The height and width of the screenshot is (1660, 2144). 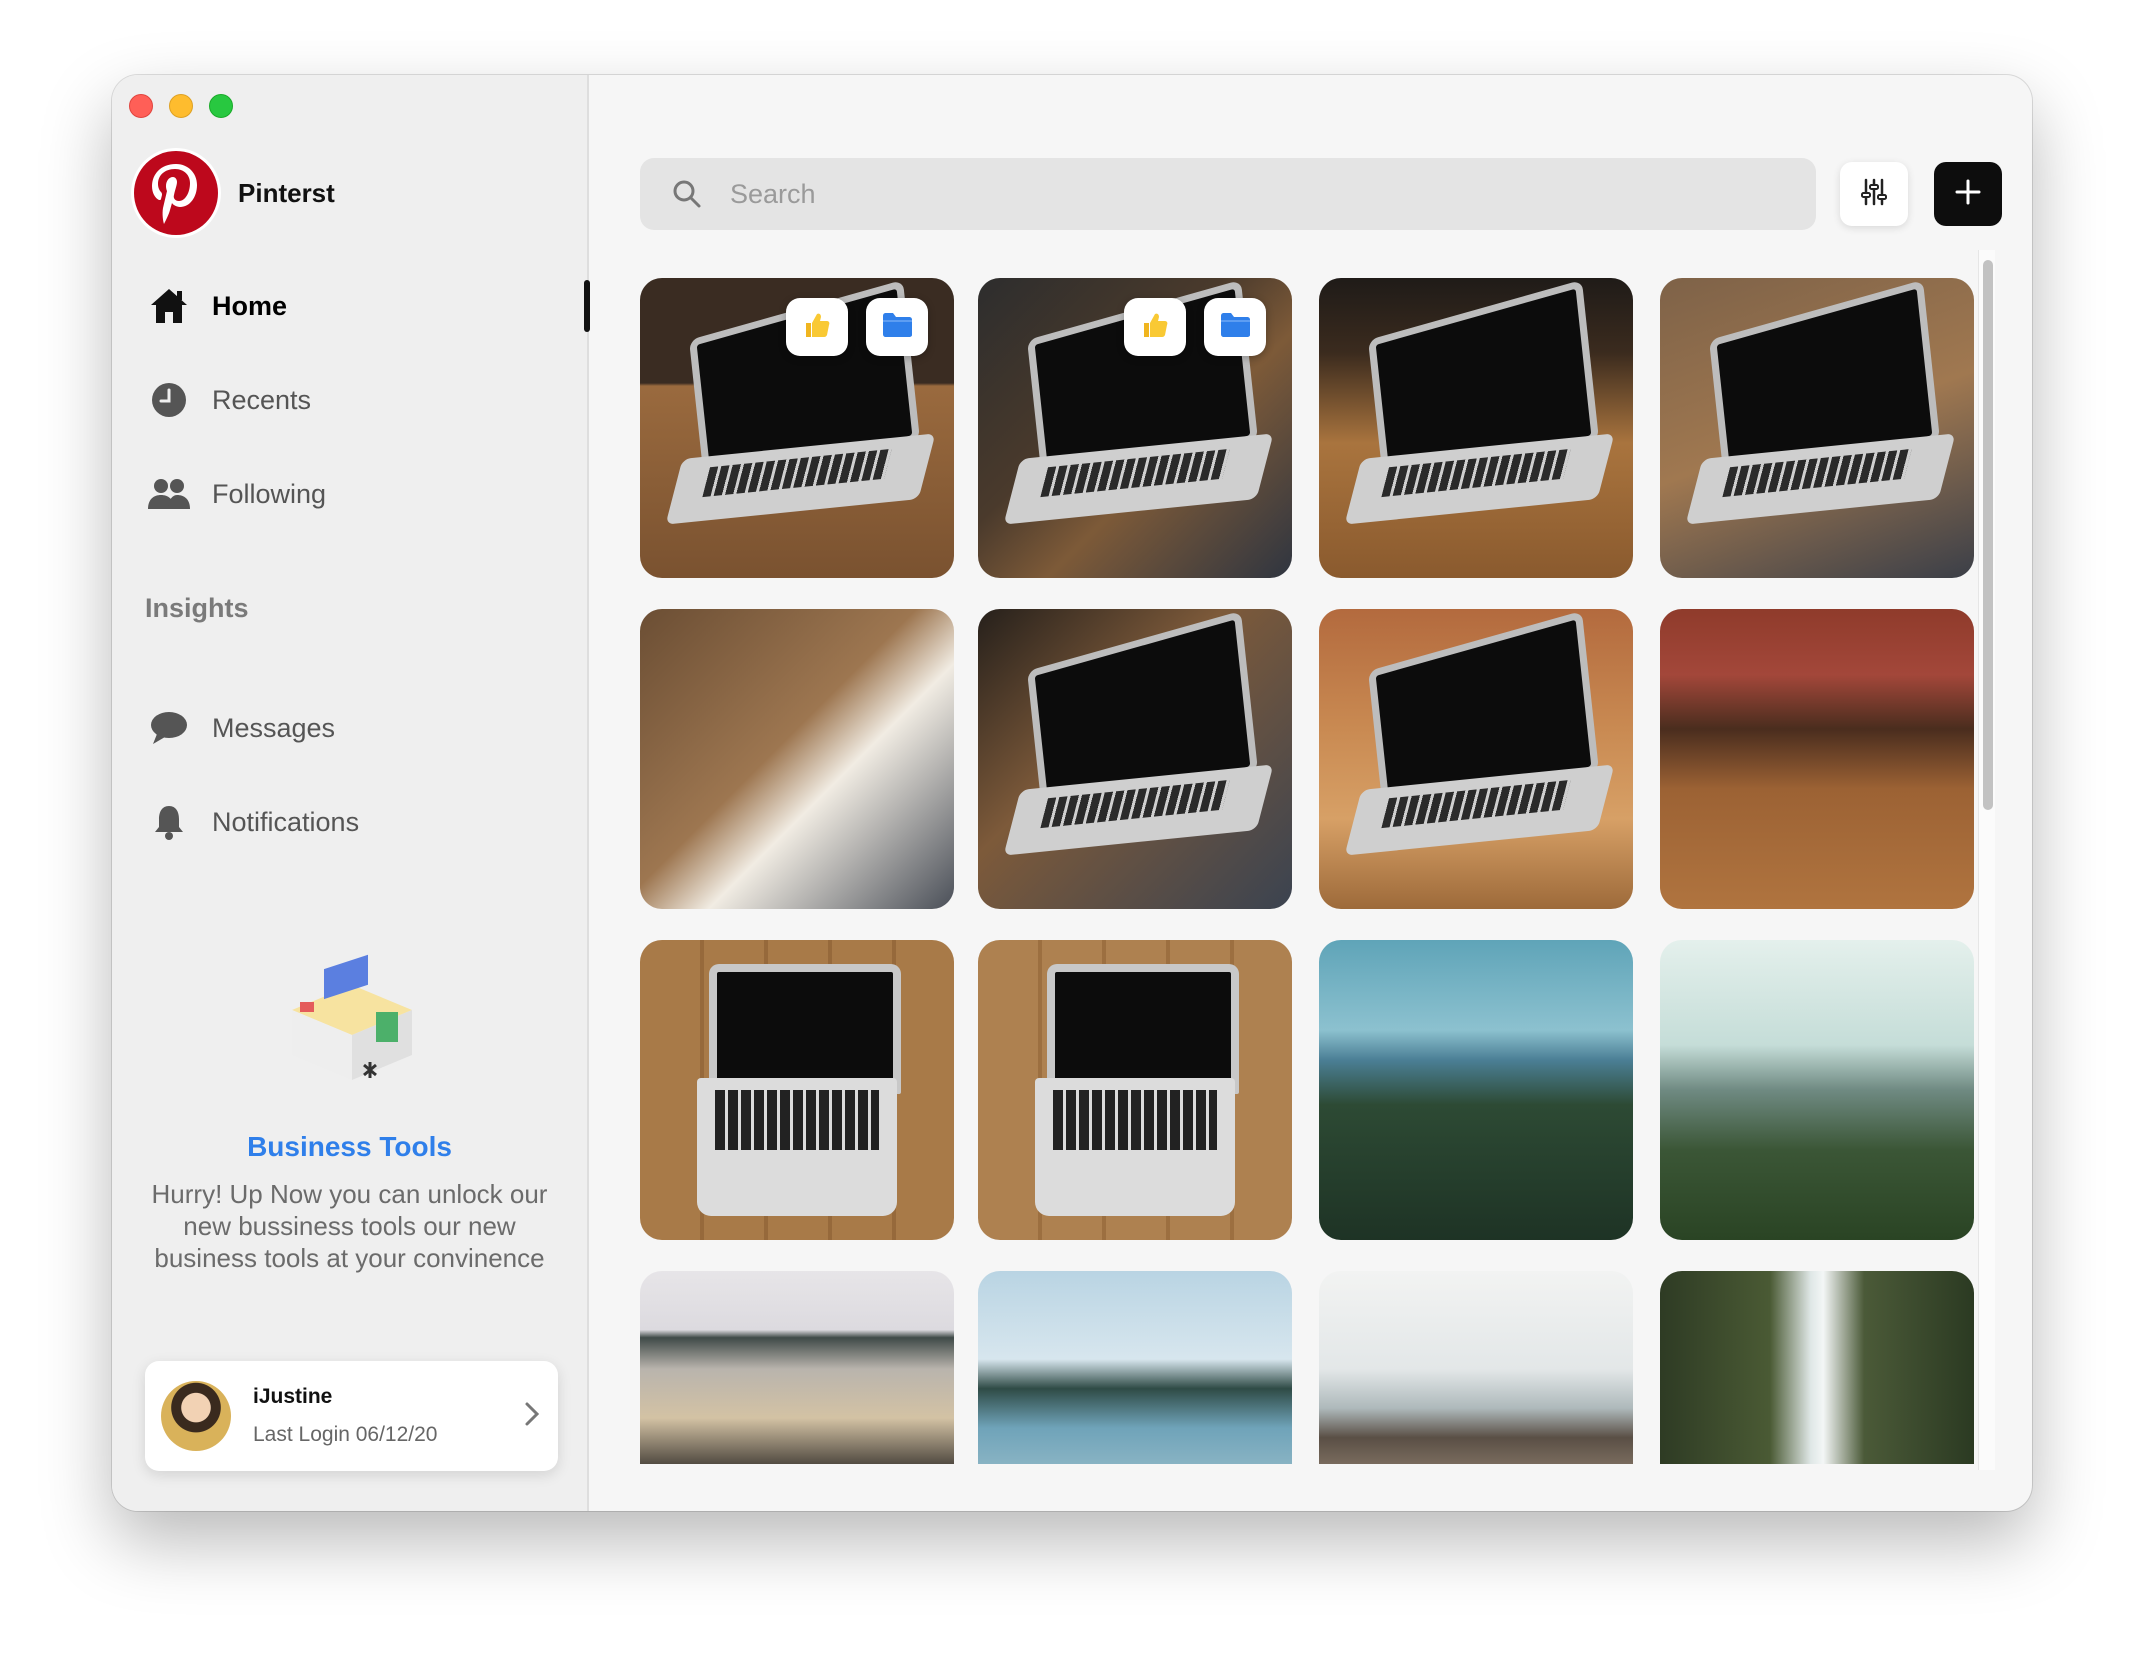 I want to click on sidebar-item-label: Messages, so click(x=274, y=727).